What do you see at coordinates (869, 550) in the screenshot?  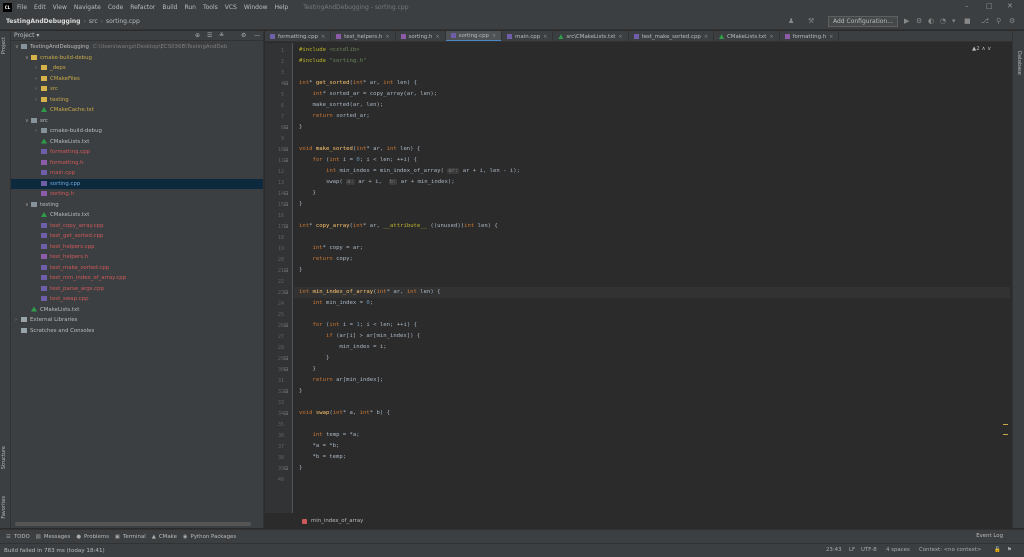 I see `file-encoding: UTF-8` at bounding box center [869, 550].